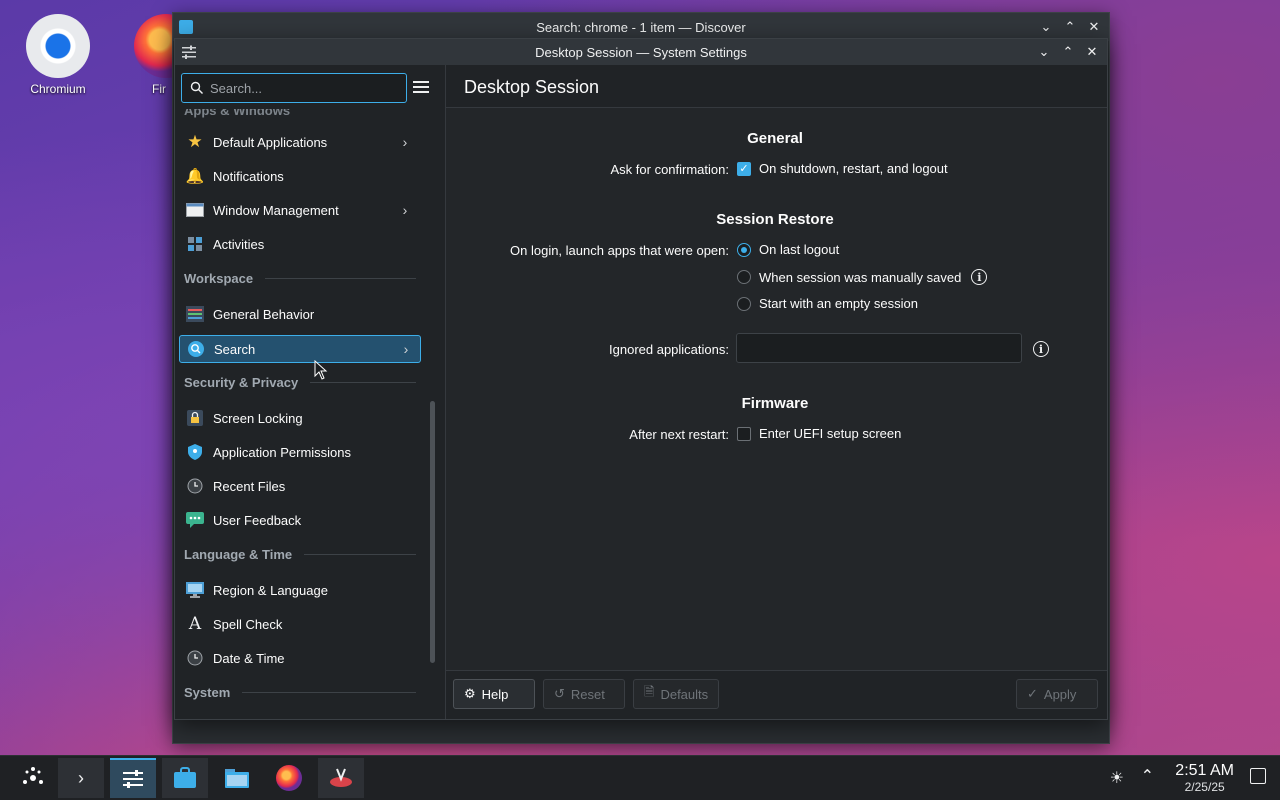 This screenshot has height=800, width=1280. Describe the element at coordinates (299, 314) in the screenshot. I see `sidebar-item-general-behavior: General Behavior` at that location.